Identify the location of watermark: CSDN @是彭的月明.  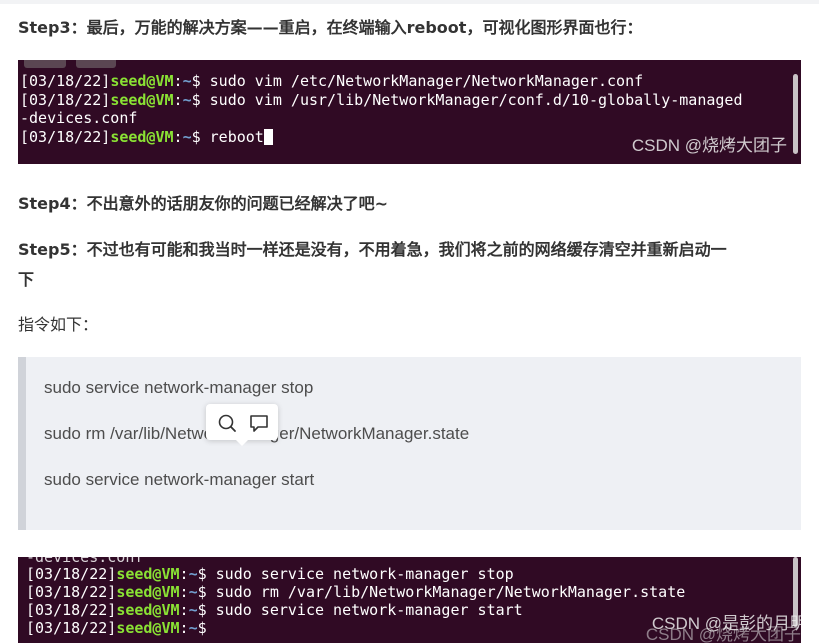
(726, 623).